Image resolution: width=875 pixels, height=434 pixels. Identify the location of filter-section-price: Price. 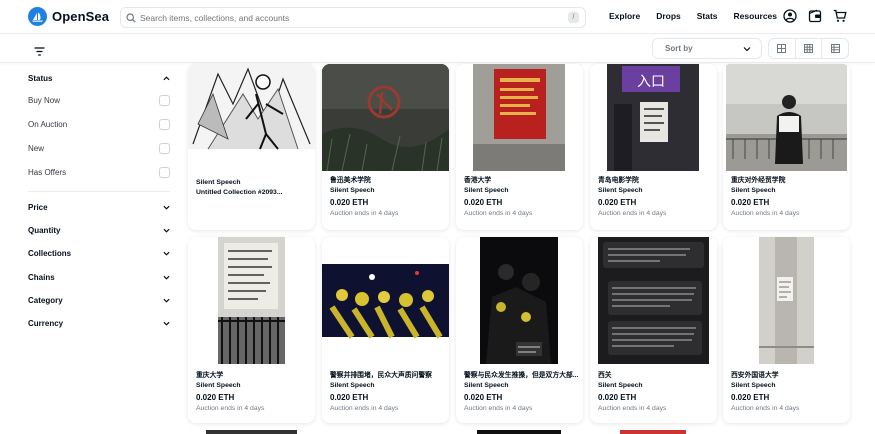
(99, 207).